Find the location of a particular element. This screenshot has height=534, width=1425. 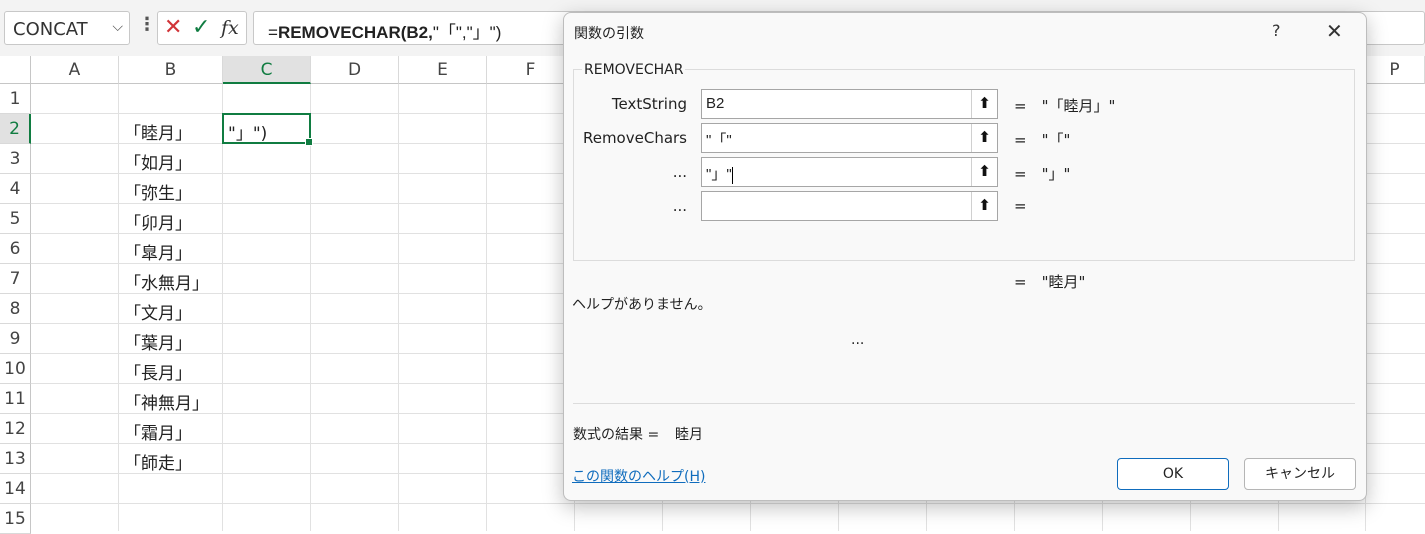

checkmark-icon: ✓ is located at coordinates (201, 27).